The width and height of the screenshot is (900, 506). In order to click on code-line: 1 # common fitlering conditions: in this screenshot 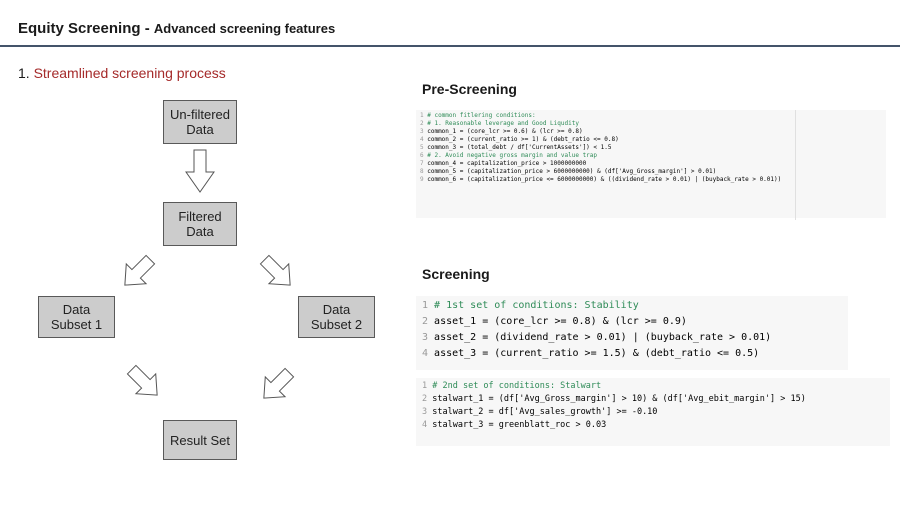, I will do `click(478, 115)`.